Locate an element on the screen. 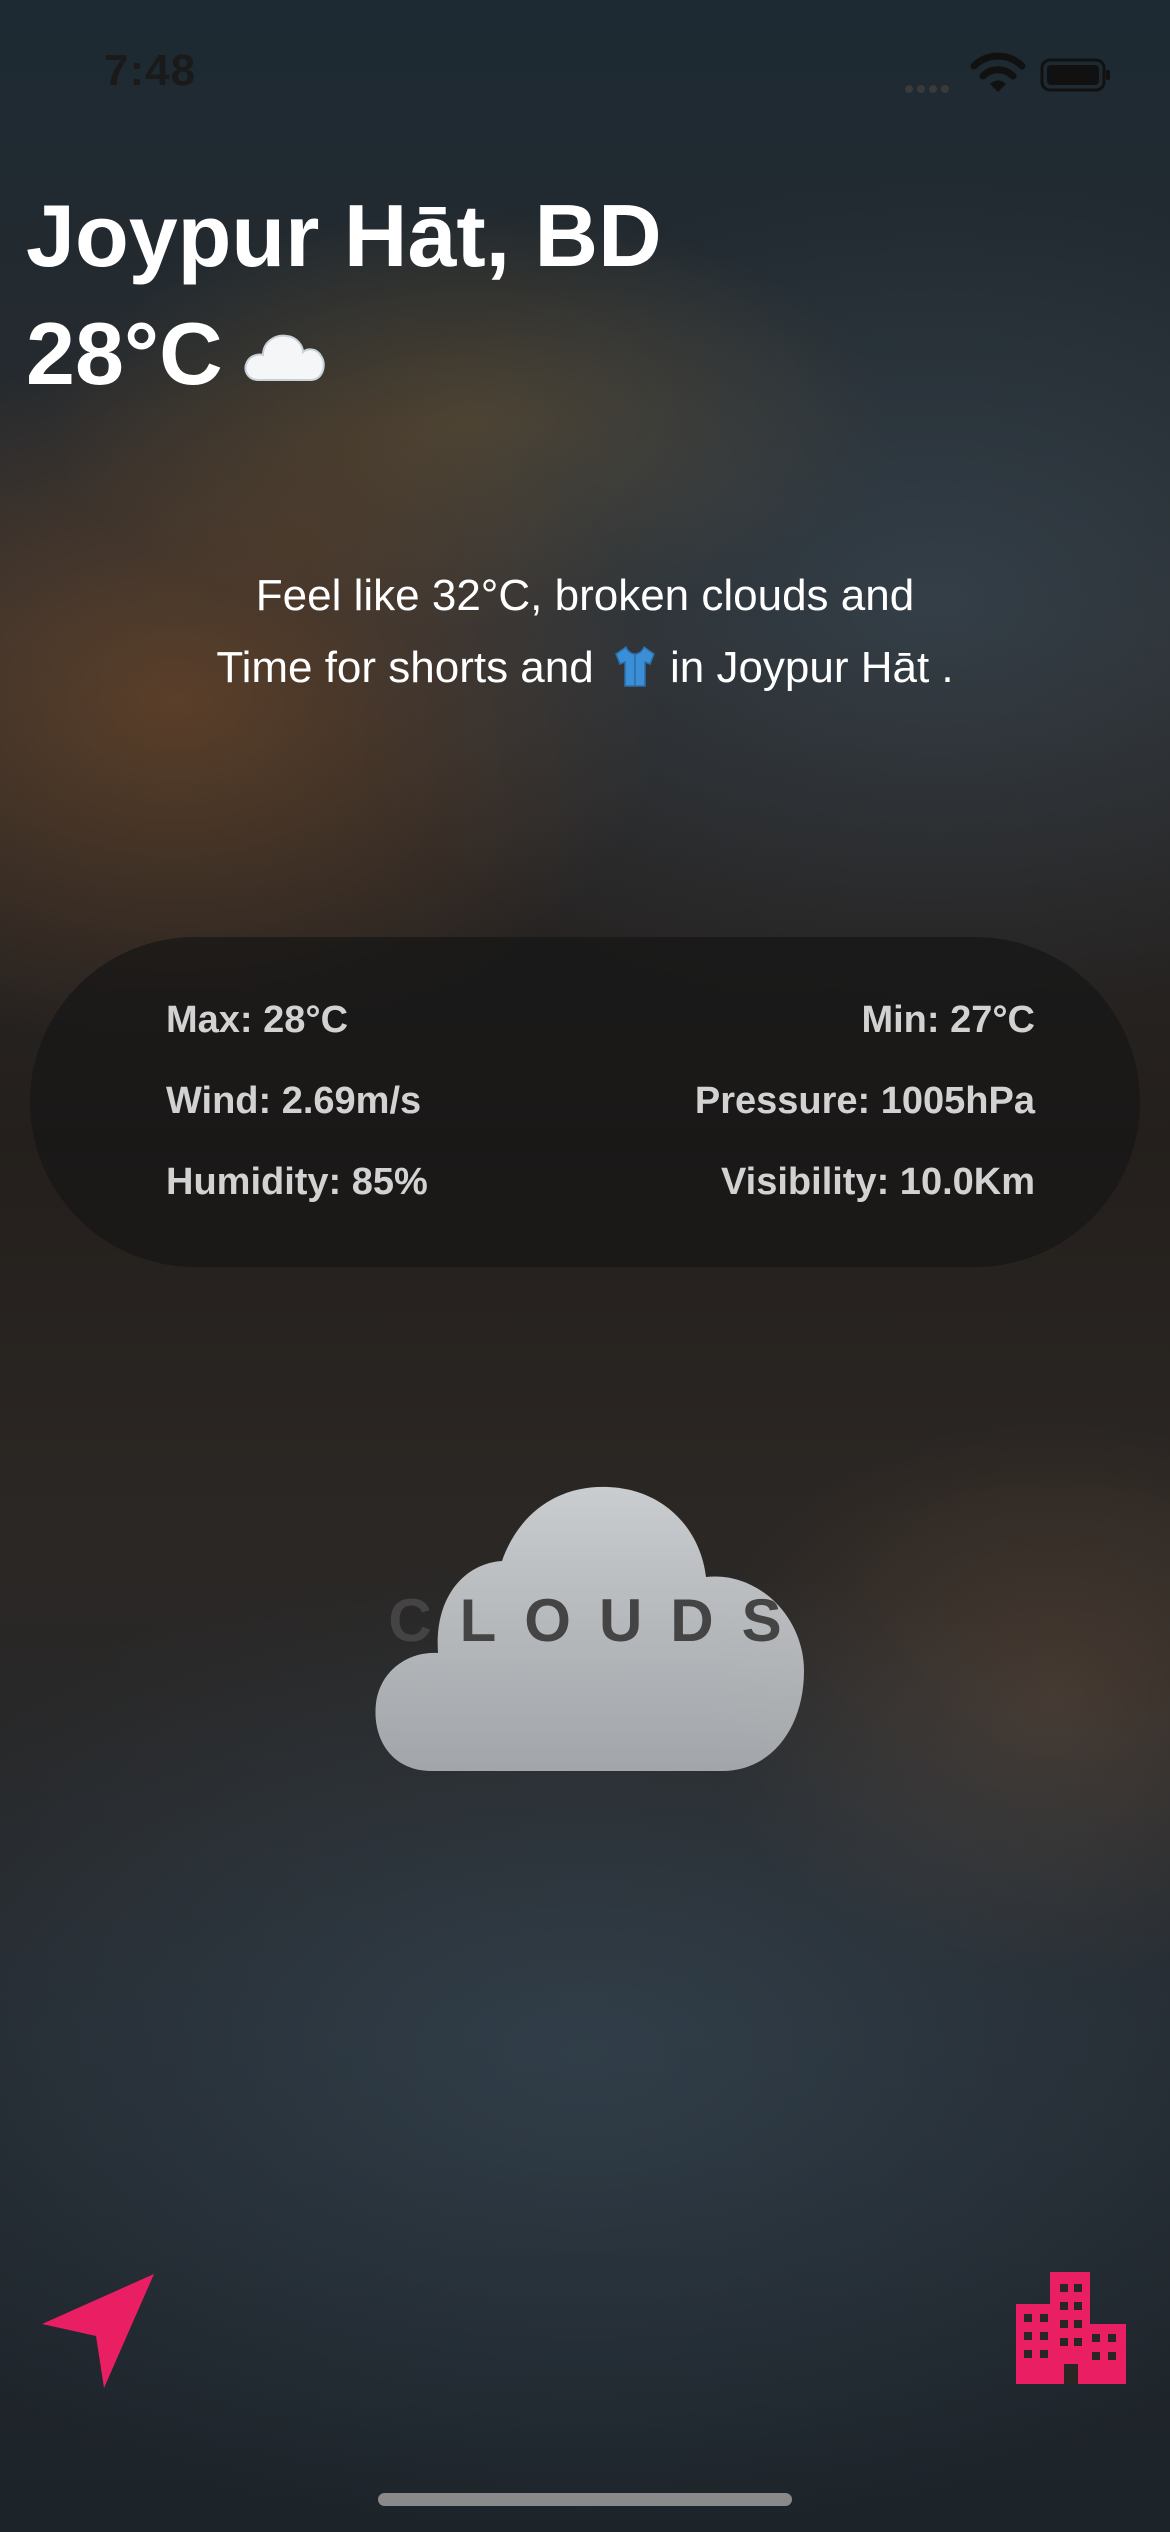 The width and height of the screenshot is (1170, 2532). current-temperature: 28°C is located at coordinates (124, 353).